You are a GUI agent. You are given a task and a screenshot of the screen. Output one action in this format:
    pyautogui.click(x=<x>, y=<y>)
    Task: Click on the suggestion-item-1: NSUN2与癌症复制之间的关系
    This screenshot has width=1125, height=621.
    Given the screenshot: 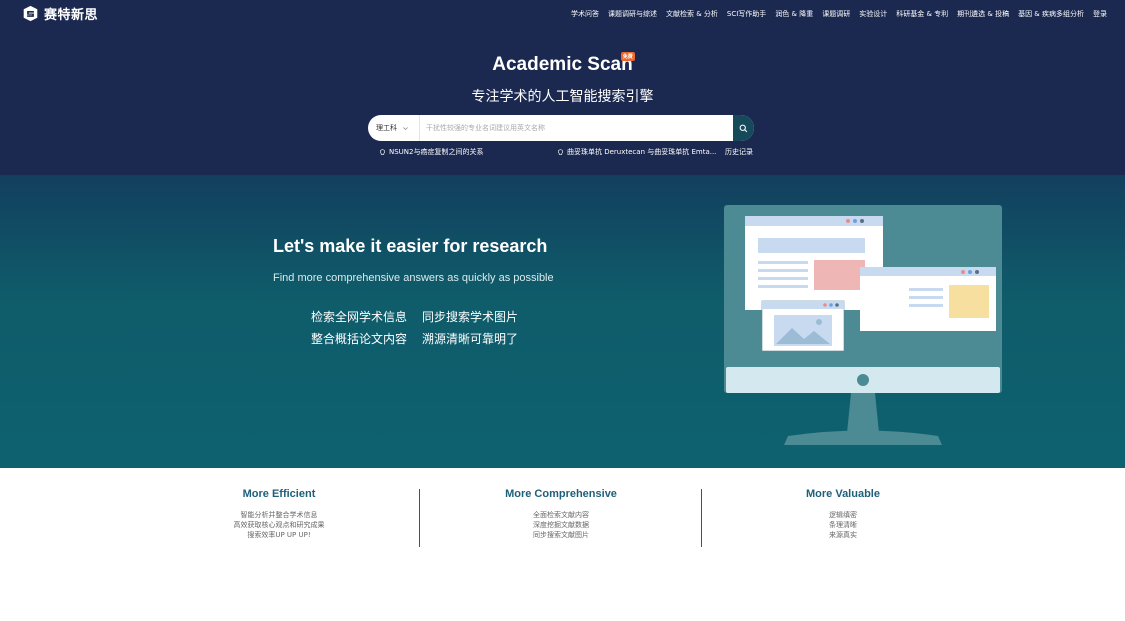 What is the action you would take?
    pyautogui.click(x=431, y=152)
    